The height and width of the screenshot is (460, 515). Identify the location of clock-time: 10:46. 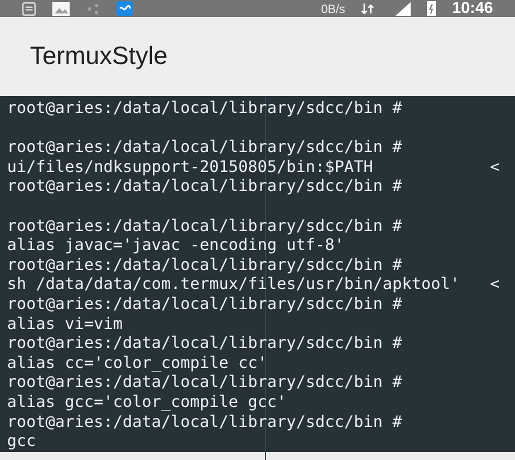
(472, 8).